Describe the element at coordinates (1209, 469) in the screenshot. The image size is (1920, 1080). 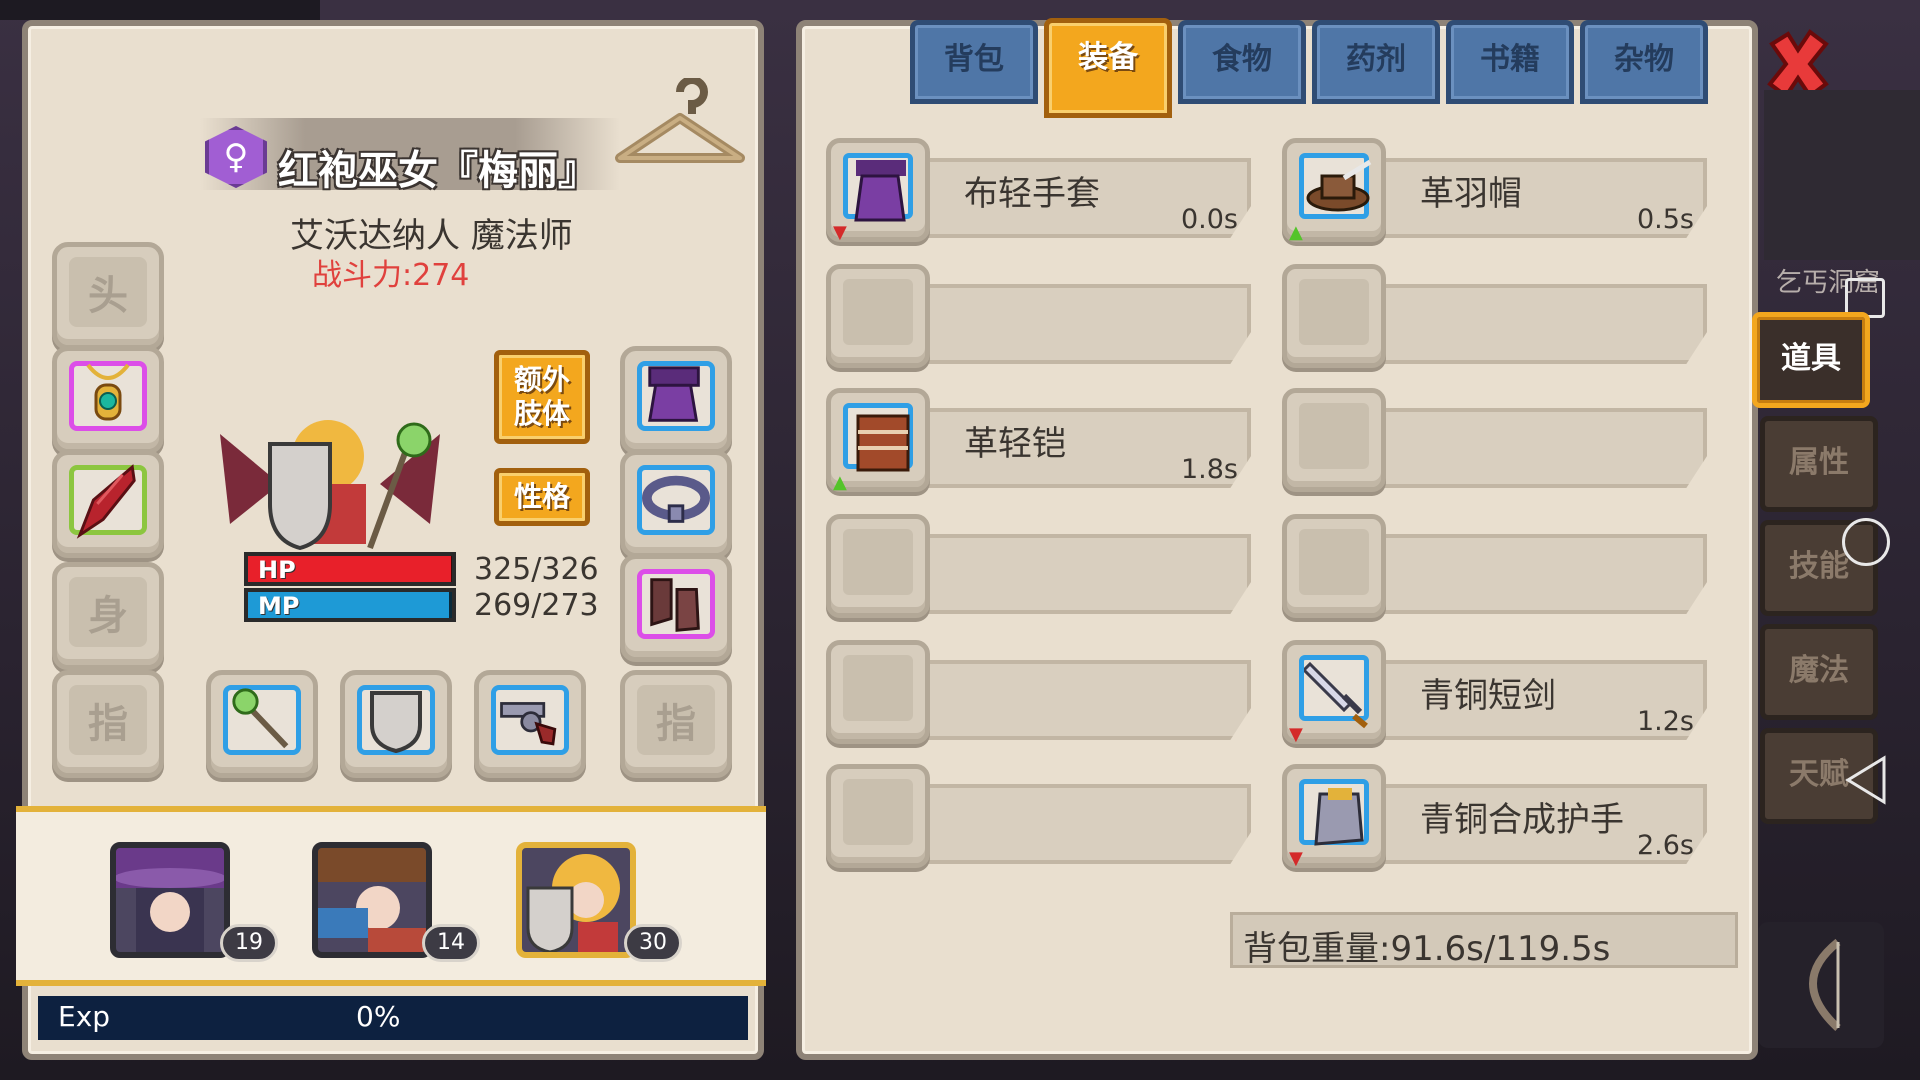
I see `item-weight: 1.8s` at that location.